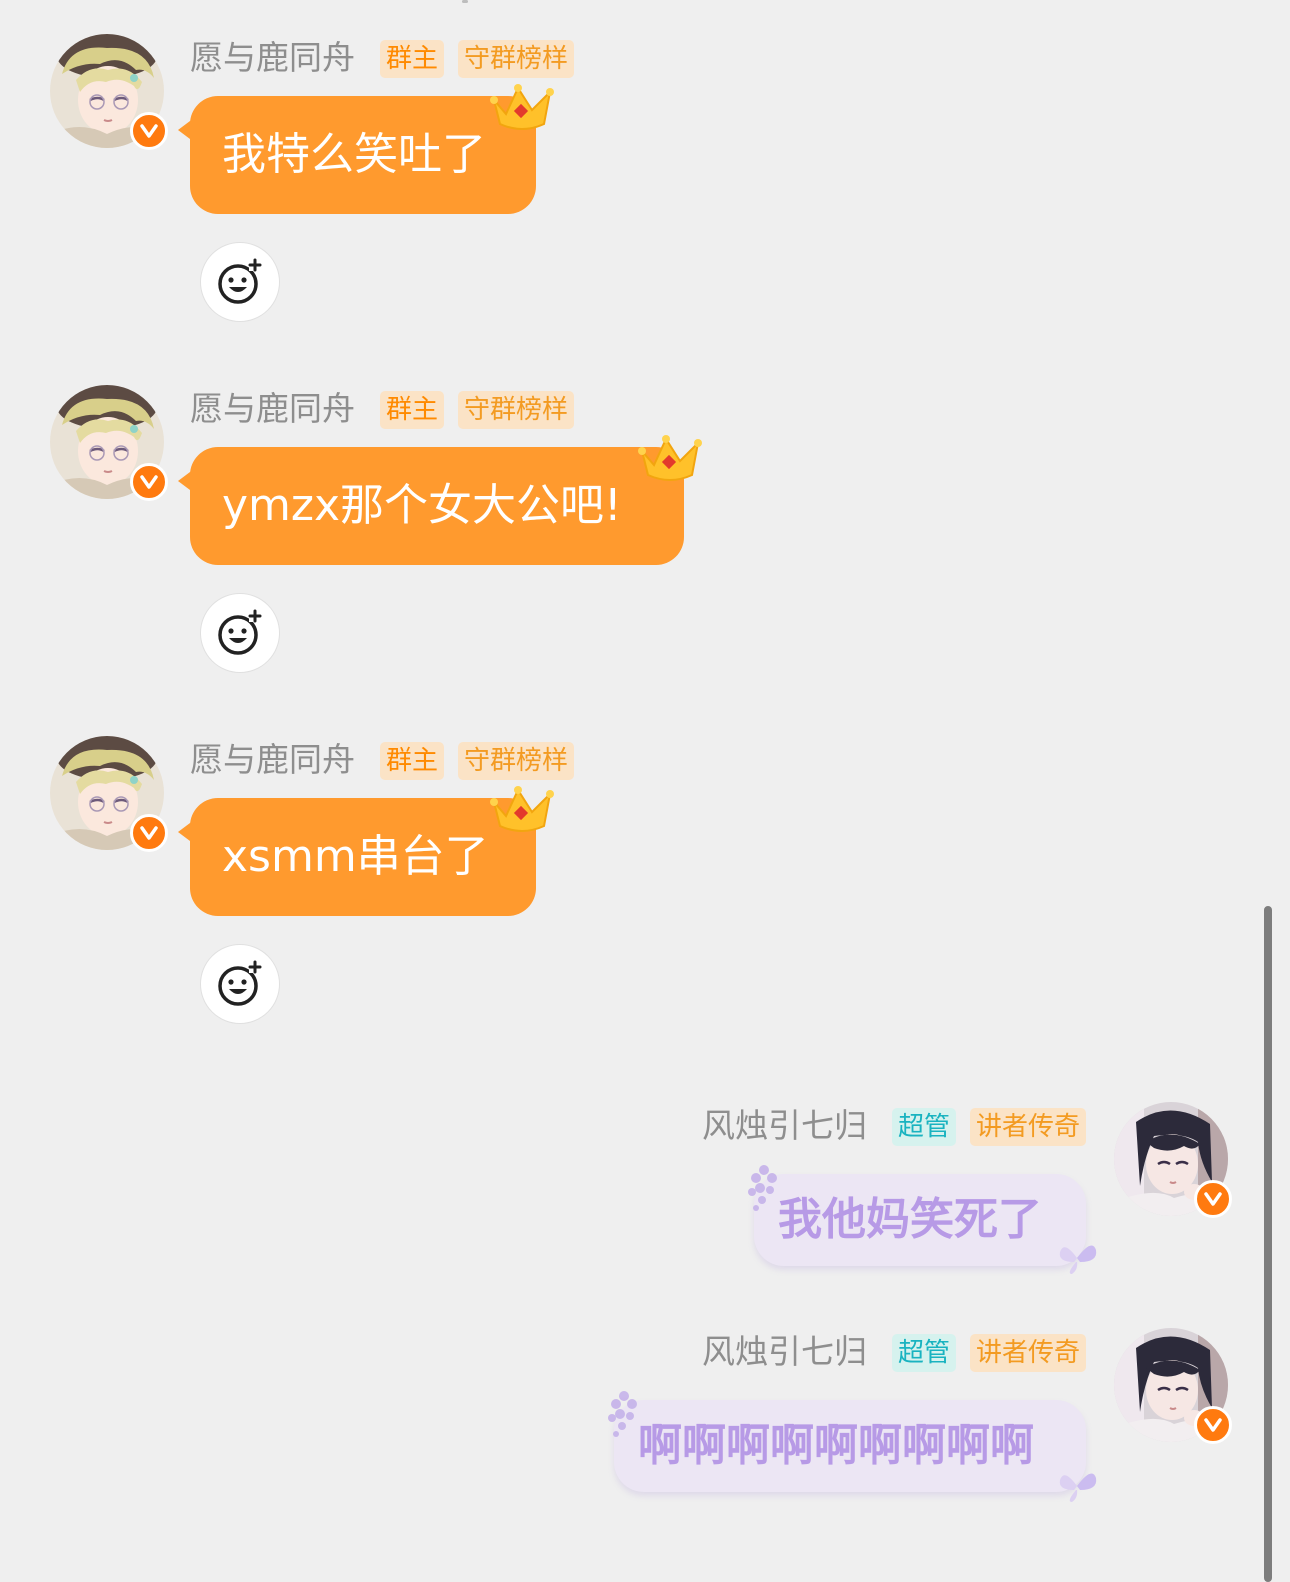 The height and width of the screenshot is (1582, 1290). Describe the element at coordinates (357, 155) in the screenshot. I see `message-bubble: 我特么笑吐了` at that location.